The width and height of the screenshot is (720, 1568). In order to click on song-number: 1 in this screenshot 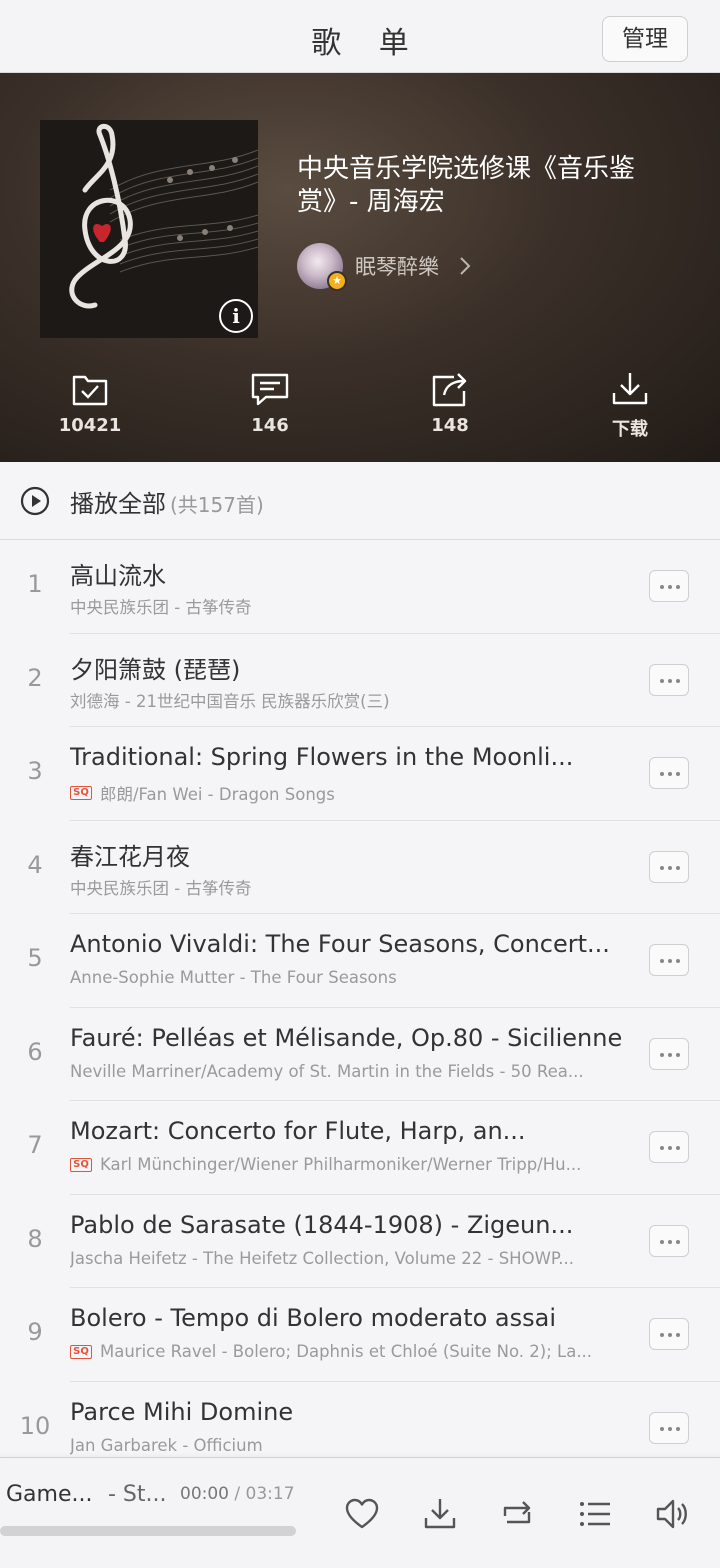, I will do `click(35, 584)`.